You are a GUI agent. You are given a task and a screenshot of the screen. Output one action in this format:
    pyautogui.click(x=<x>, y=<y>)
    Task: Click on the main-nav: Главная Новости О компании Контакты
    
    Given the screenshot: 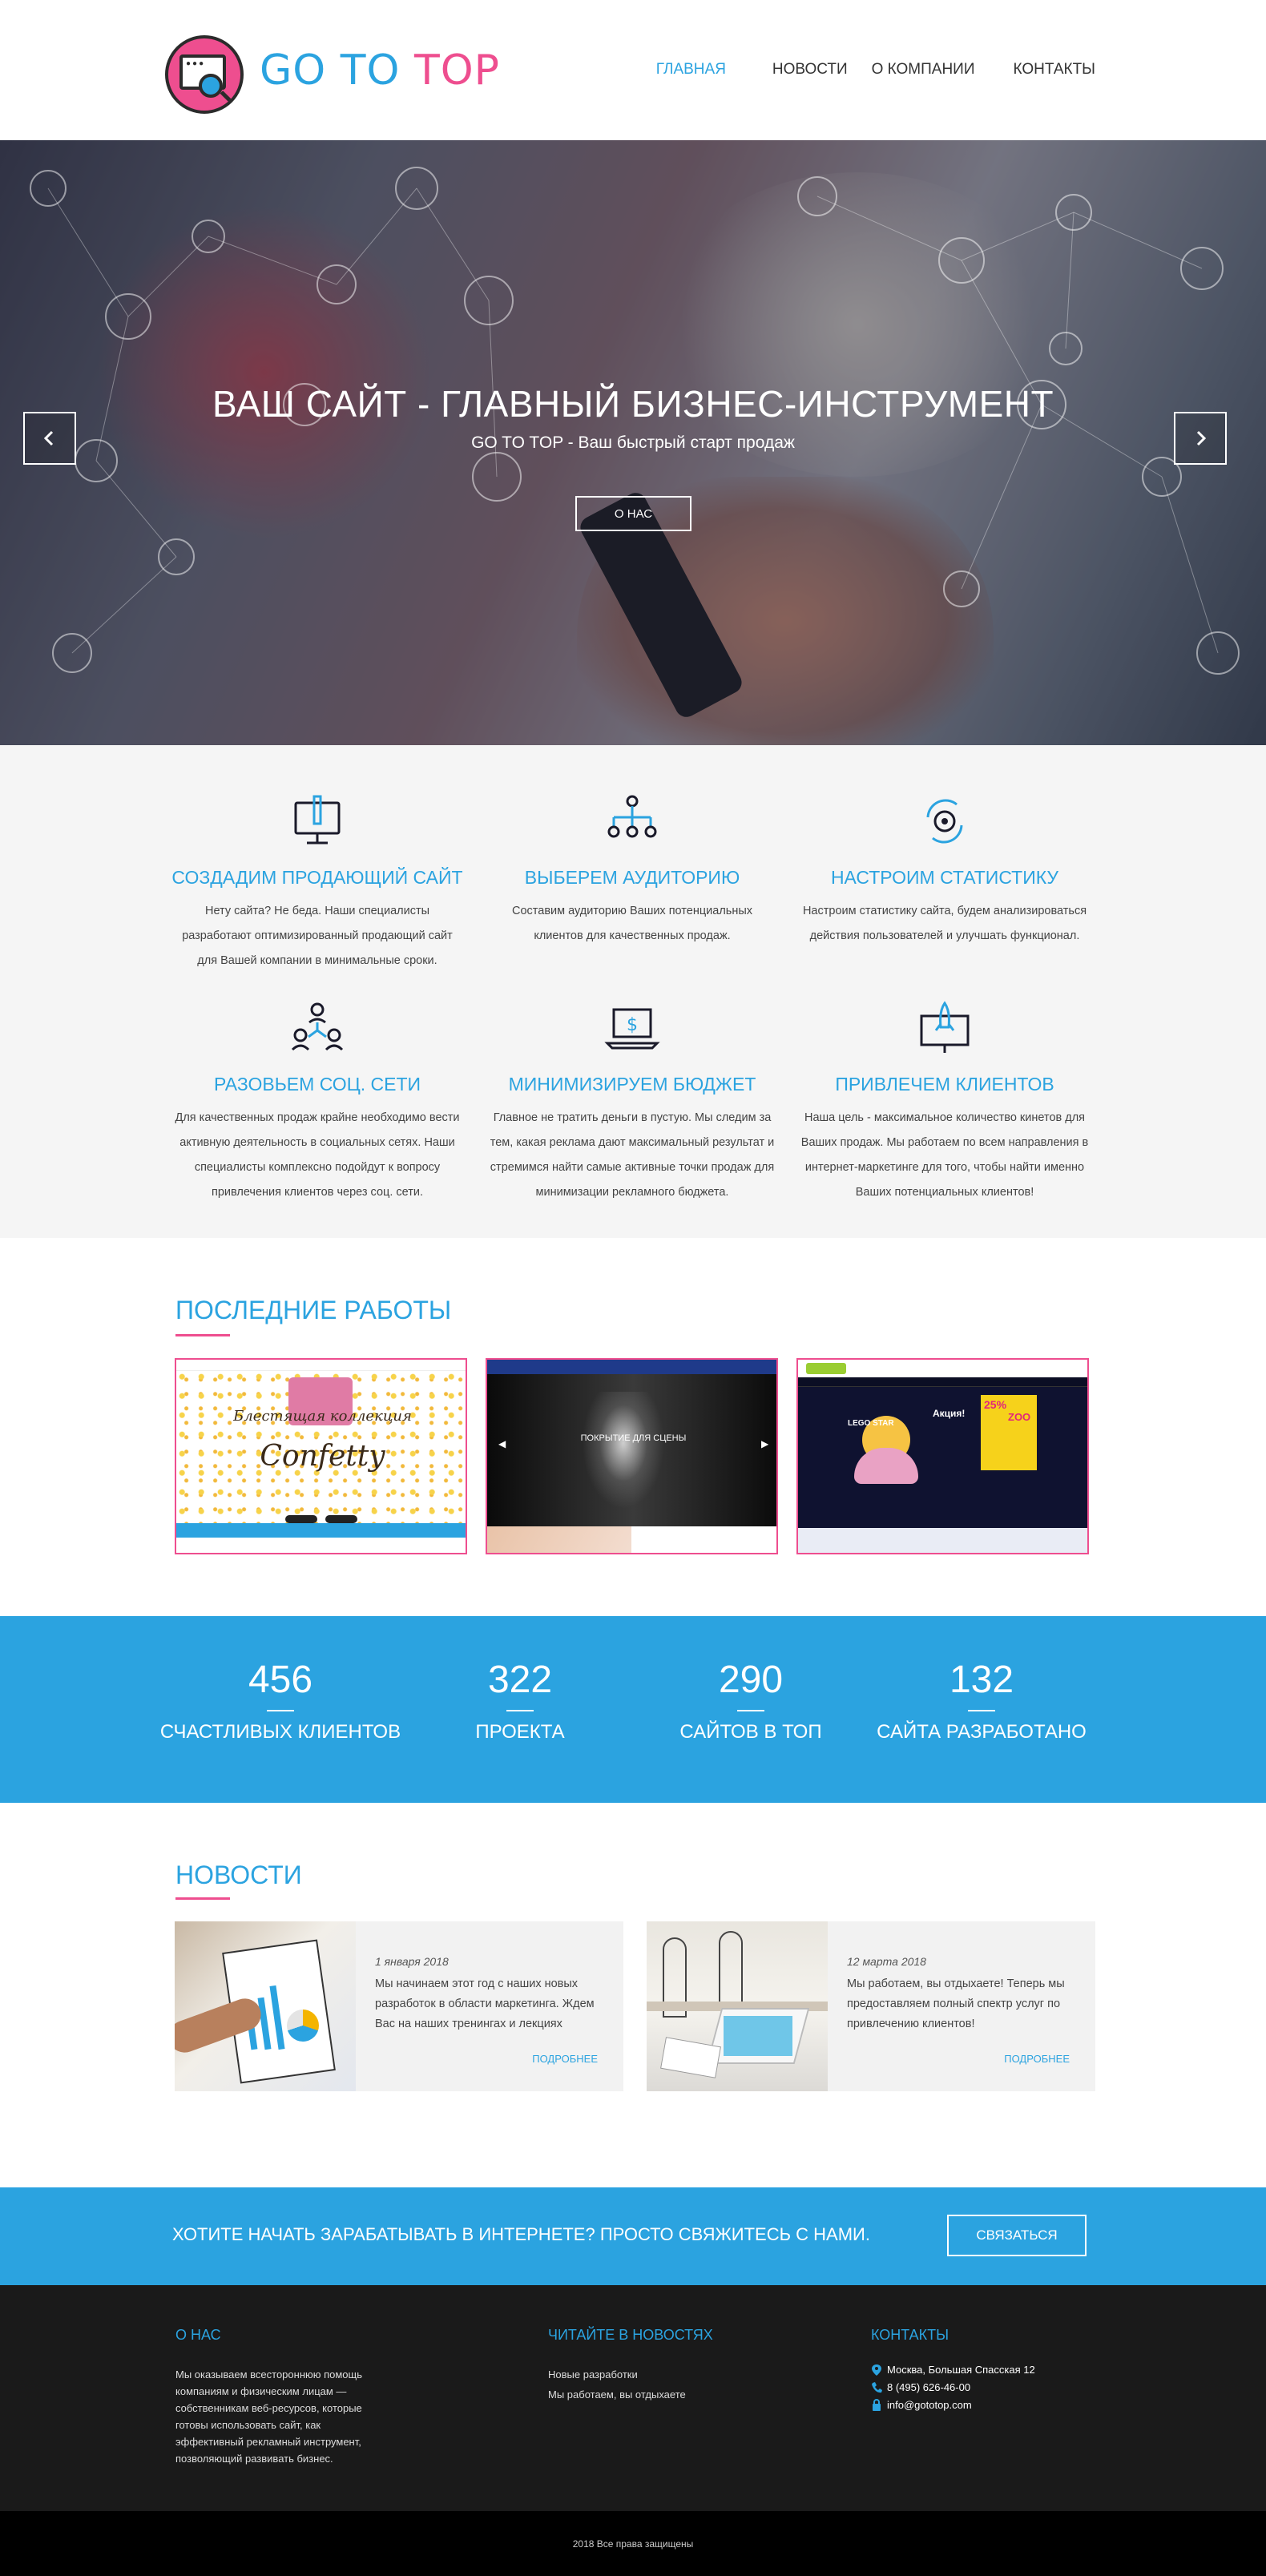 What is the action you would take?
    pyautogui.click(x=876, y=70)
    